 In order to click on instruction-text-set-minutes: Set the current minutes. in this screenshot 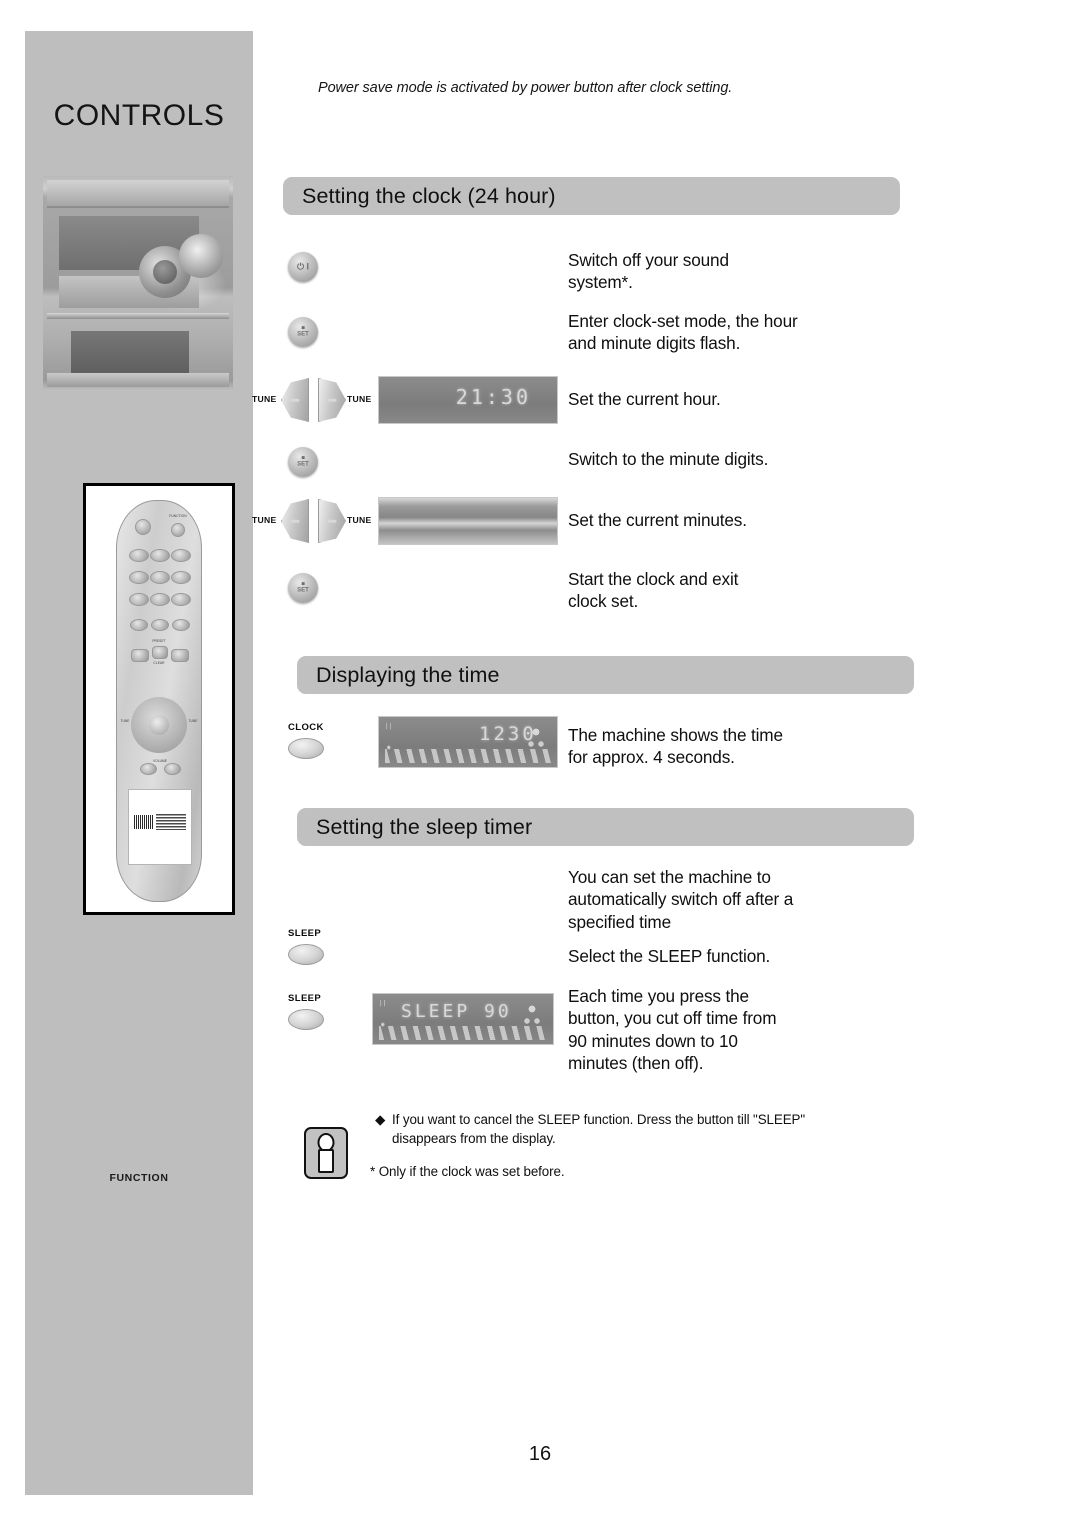, I will do `click(733, 520)`.